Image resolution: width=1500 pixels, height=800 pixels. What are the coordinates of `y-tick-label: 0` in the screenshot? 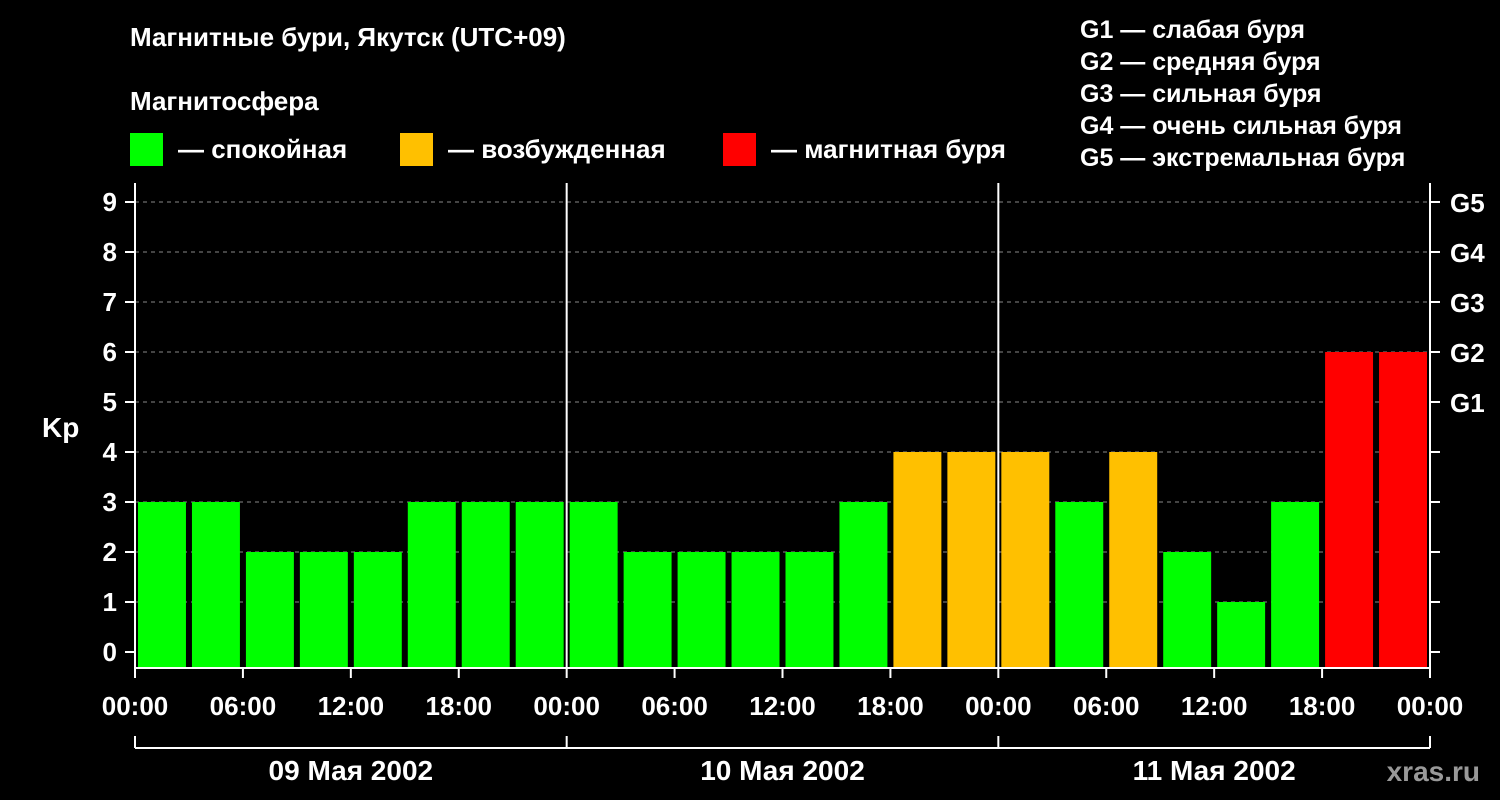 It's located at (110, 652).